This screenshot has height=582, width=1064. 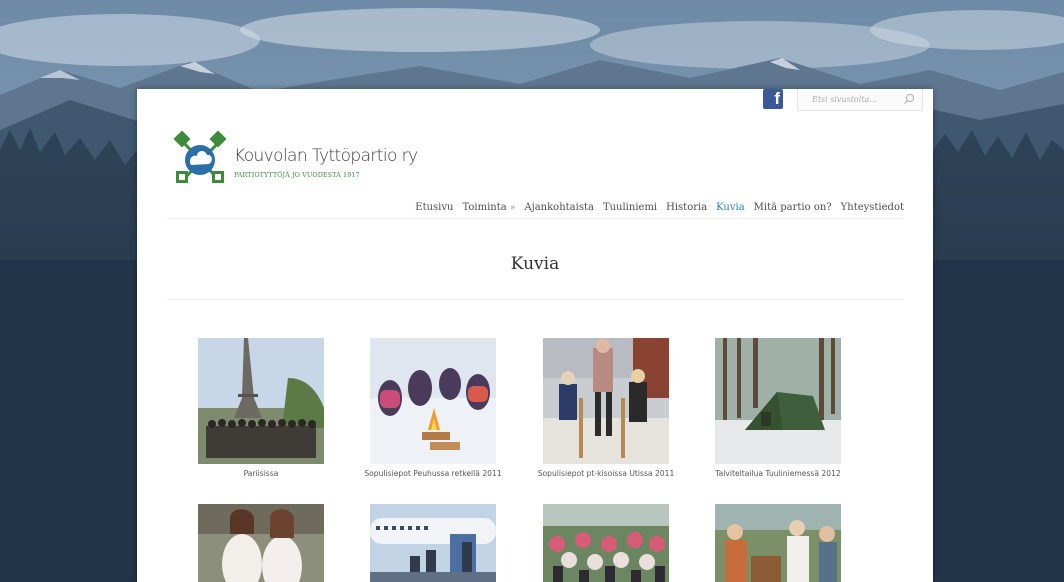 What do you see at coordinates (855, 99) in the screenshot?
I see `search-input` at bounding box center [855, 99].